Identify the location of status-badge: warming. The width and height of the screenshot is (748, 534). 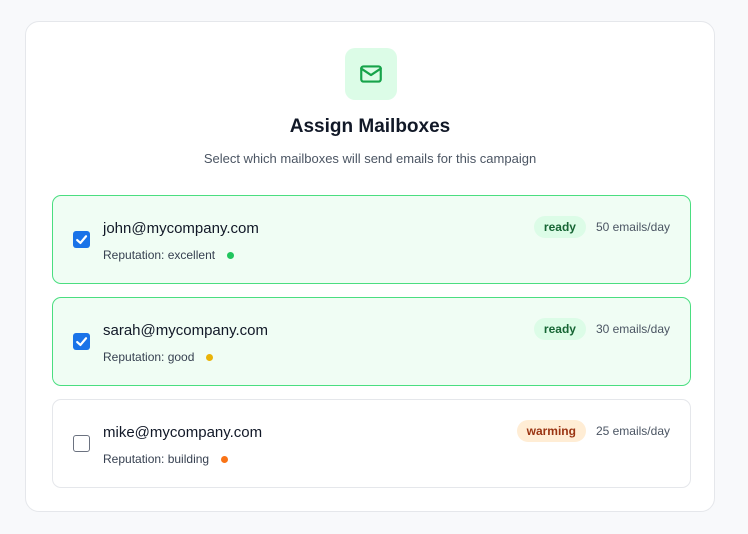
(551, 431).